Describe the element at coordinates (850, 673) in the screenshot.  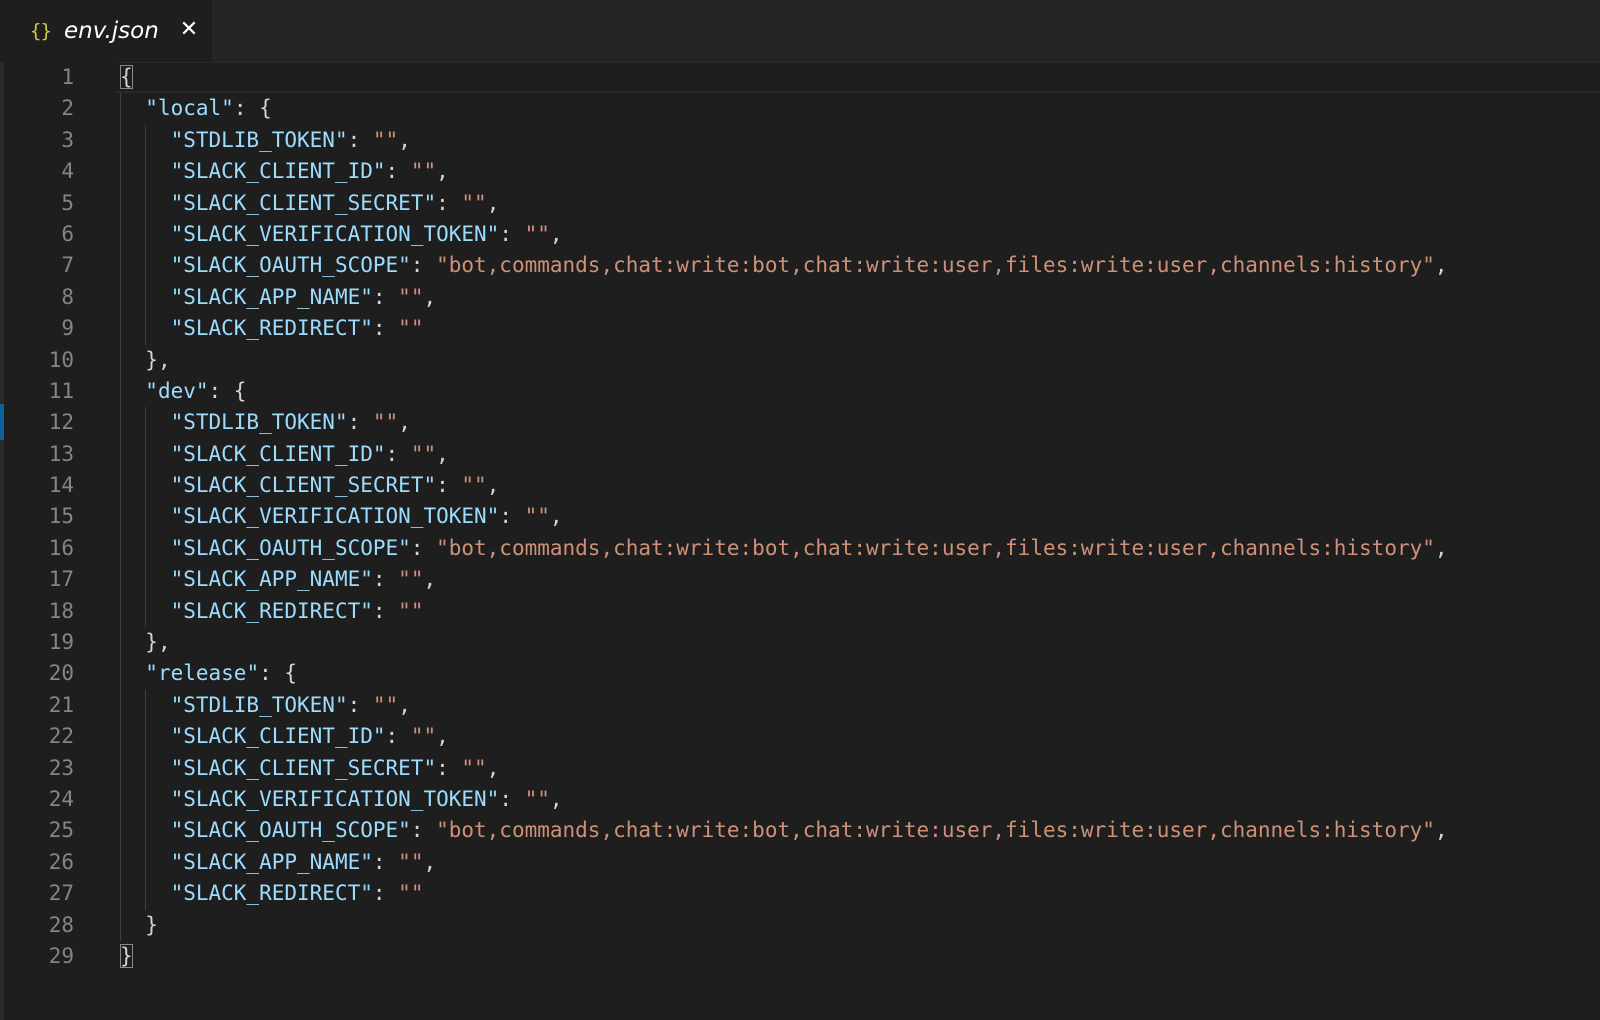
I see `code-line: "release": {` at that location.